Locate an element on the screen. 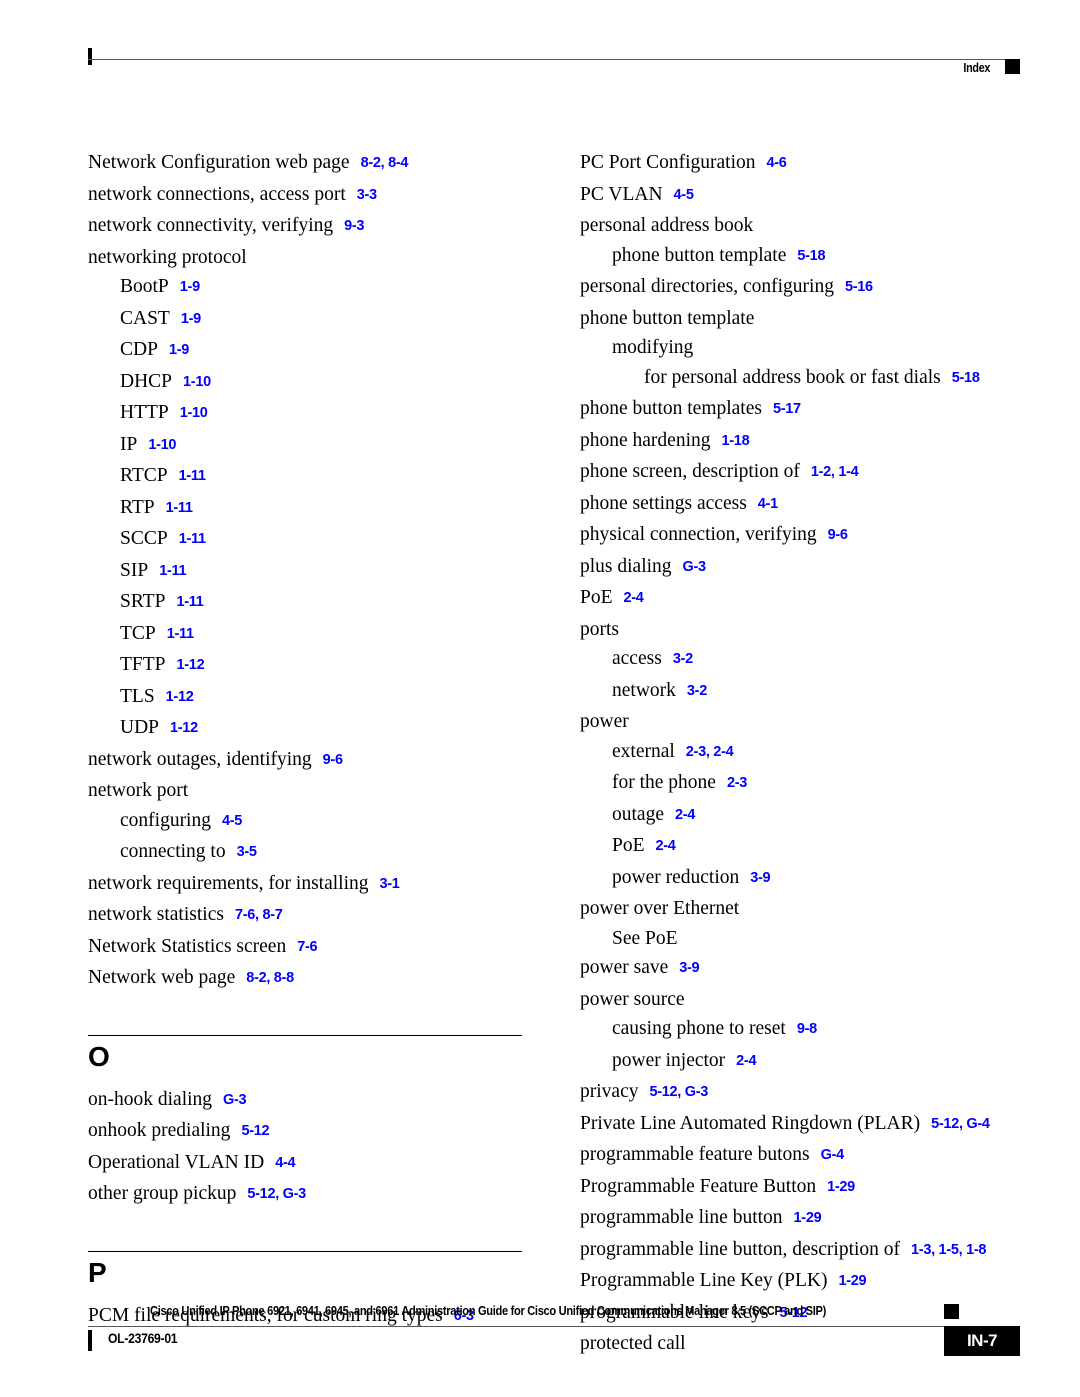 This screenshot has height=1397, width=1080. index-entry-page-references: 5-12, G-4 is located at coordinates (960, 1124).